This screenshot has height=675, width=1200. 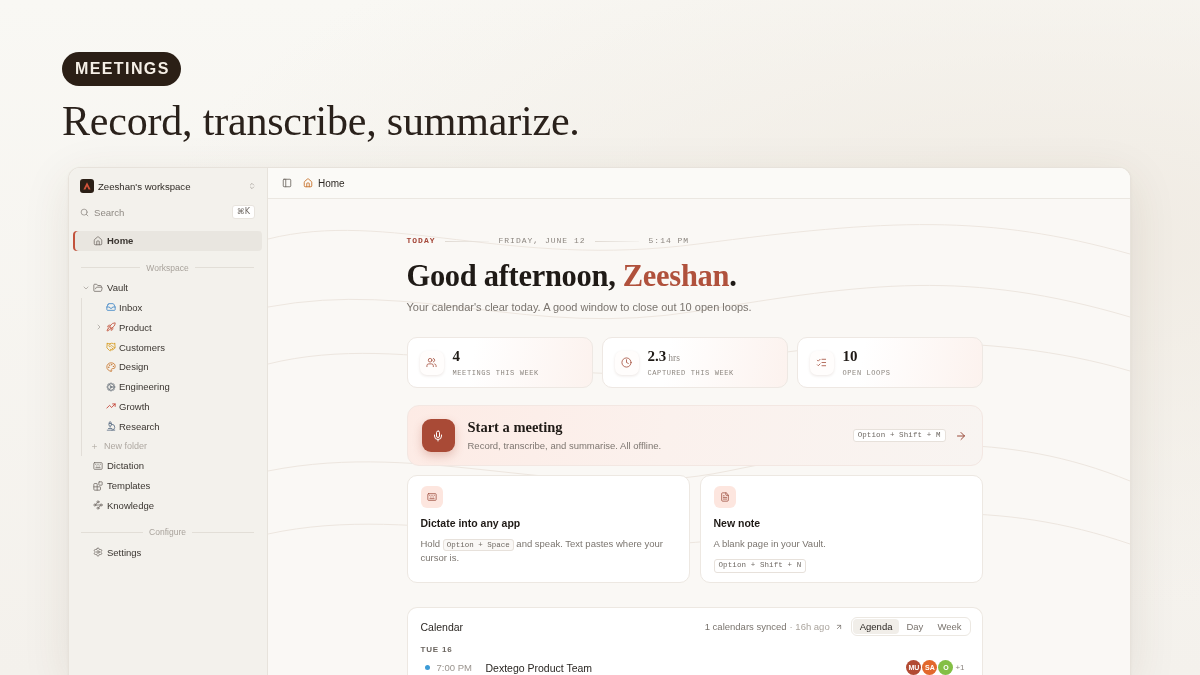 What do you see at coordinates (243, 212) in the screenshot?
I see `shortcut-key: ⌘K` at bounding box center [243, 212].